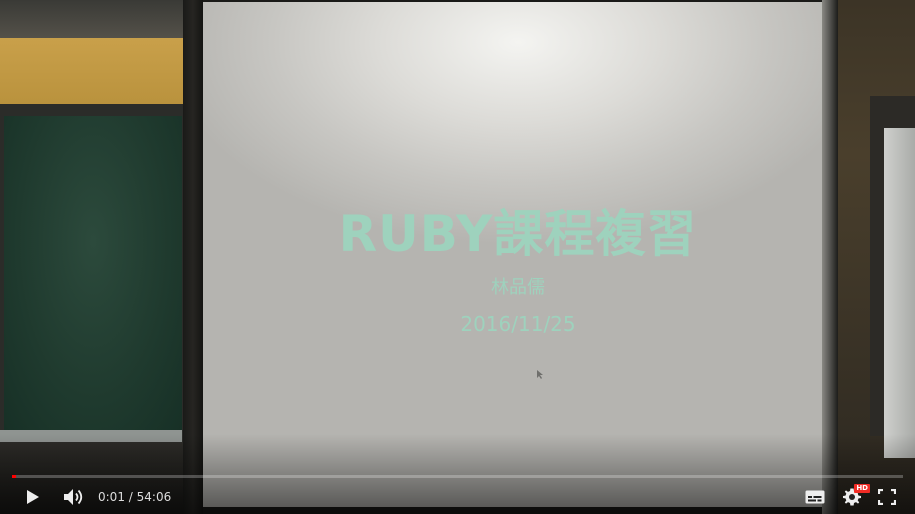 This screenshot has height=514, width=915. What do you see at coordinates (854, 497) in the screenshot?
I see `settings-button: HD` at bounding box center [854, 497].